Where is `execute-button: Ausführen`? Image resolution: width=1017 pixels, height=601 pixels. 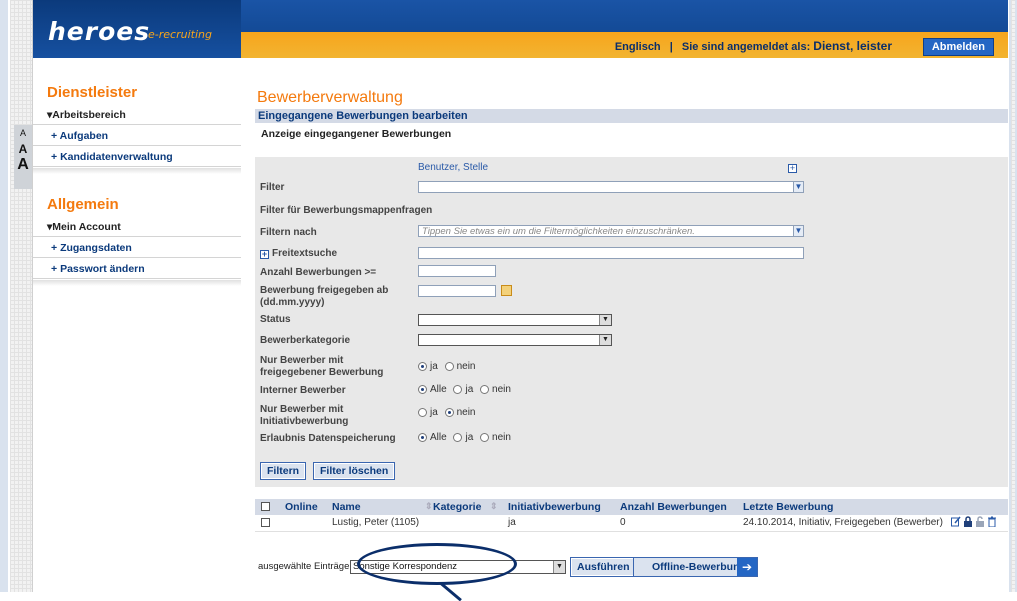
execute-button: Ausführen is located at coordinates (603, 567).